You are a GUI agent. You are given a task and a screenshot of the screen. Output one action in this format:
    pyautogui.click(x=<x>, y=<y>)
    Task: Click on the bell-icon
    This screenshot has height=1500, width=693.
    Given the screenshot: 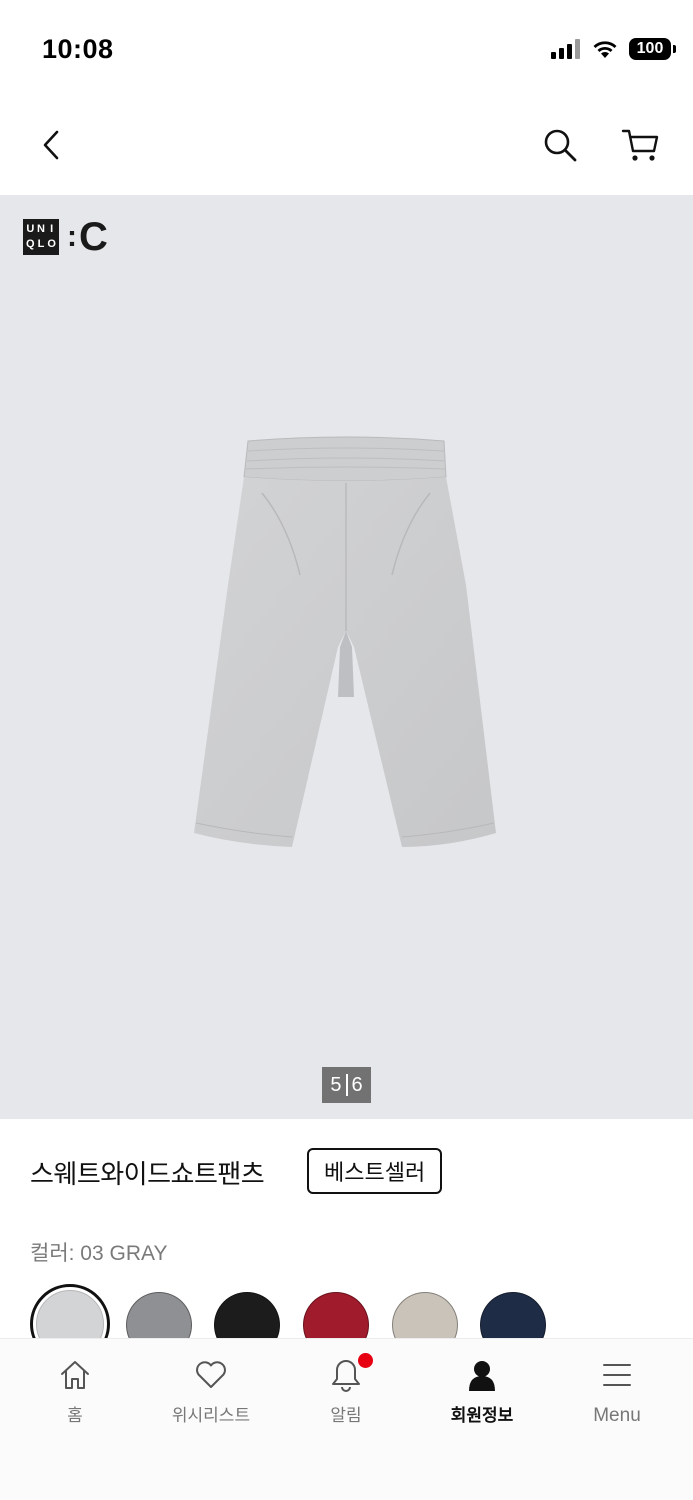 What is the action you would take?
    pyautogui.click(x=346, y=1376)
    